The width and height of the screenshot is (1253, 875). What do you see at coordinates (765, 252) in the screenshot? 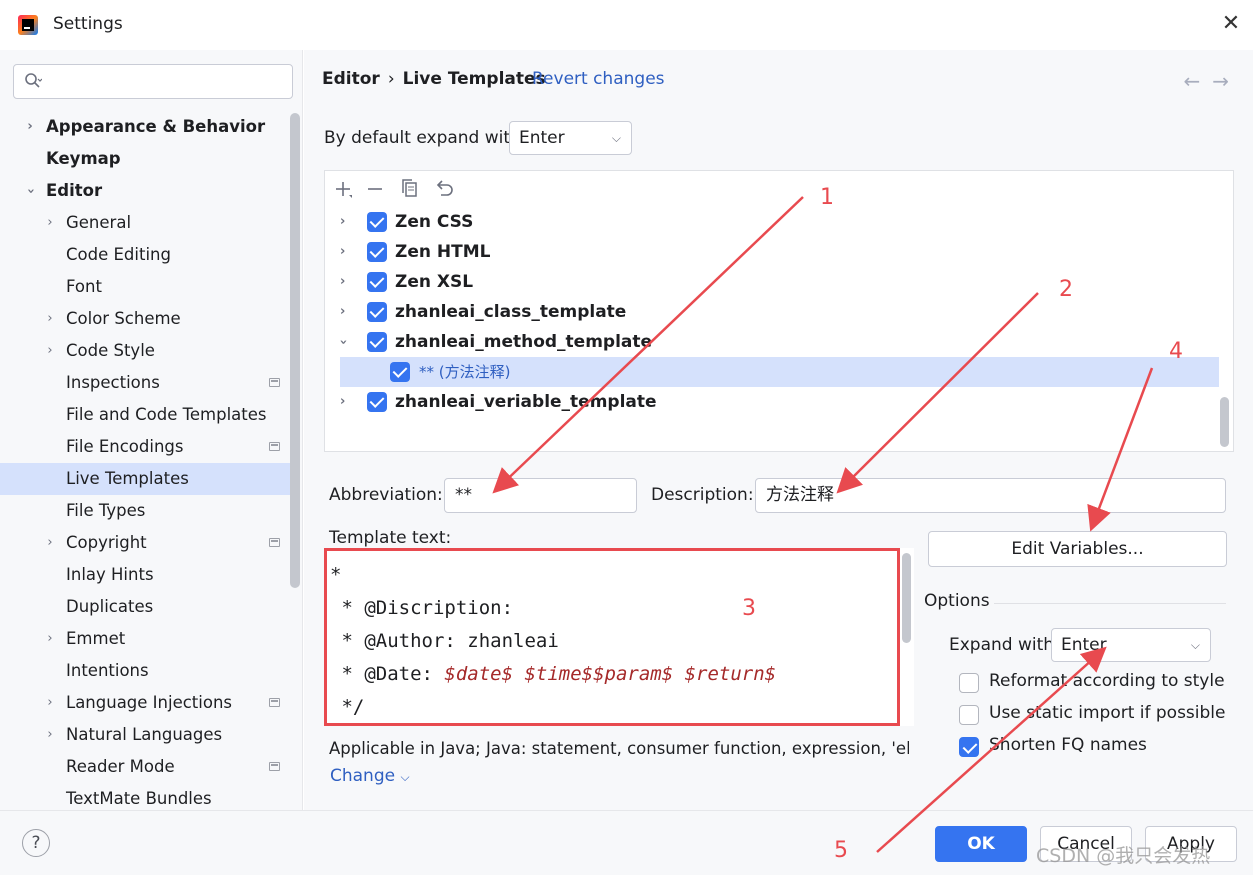
I see `template-group-zen-html: › Zen HTML` at bounding box center [765, 252].